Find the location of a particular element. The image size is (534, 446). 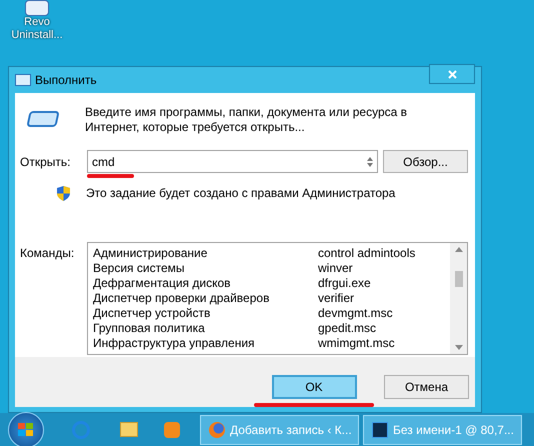

command-row: Администрирование control admintools is located at coordinates (271, 253).